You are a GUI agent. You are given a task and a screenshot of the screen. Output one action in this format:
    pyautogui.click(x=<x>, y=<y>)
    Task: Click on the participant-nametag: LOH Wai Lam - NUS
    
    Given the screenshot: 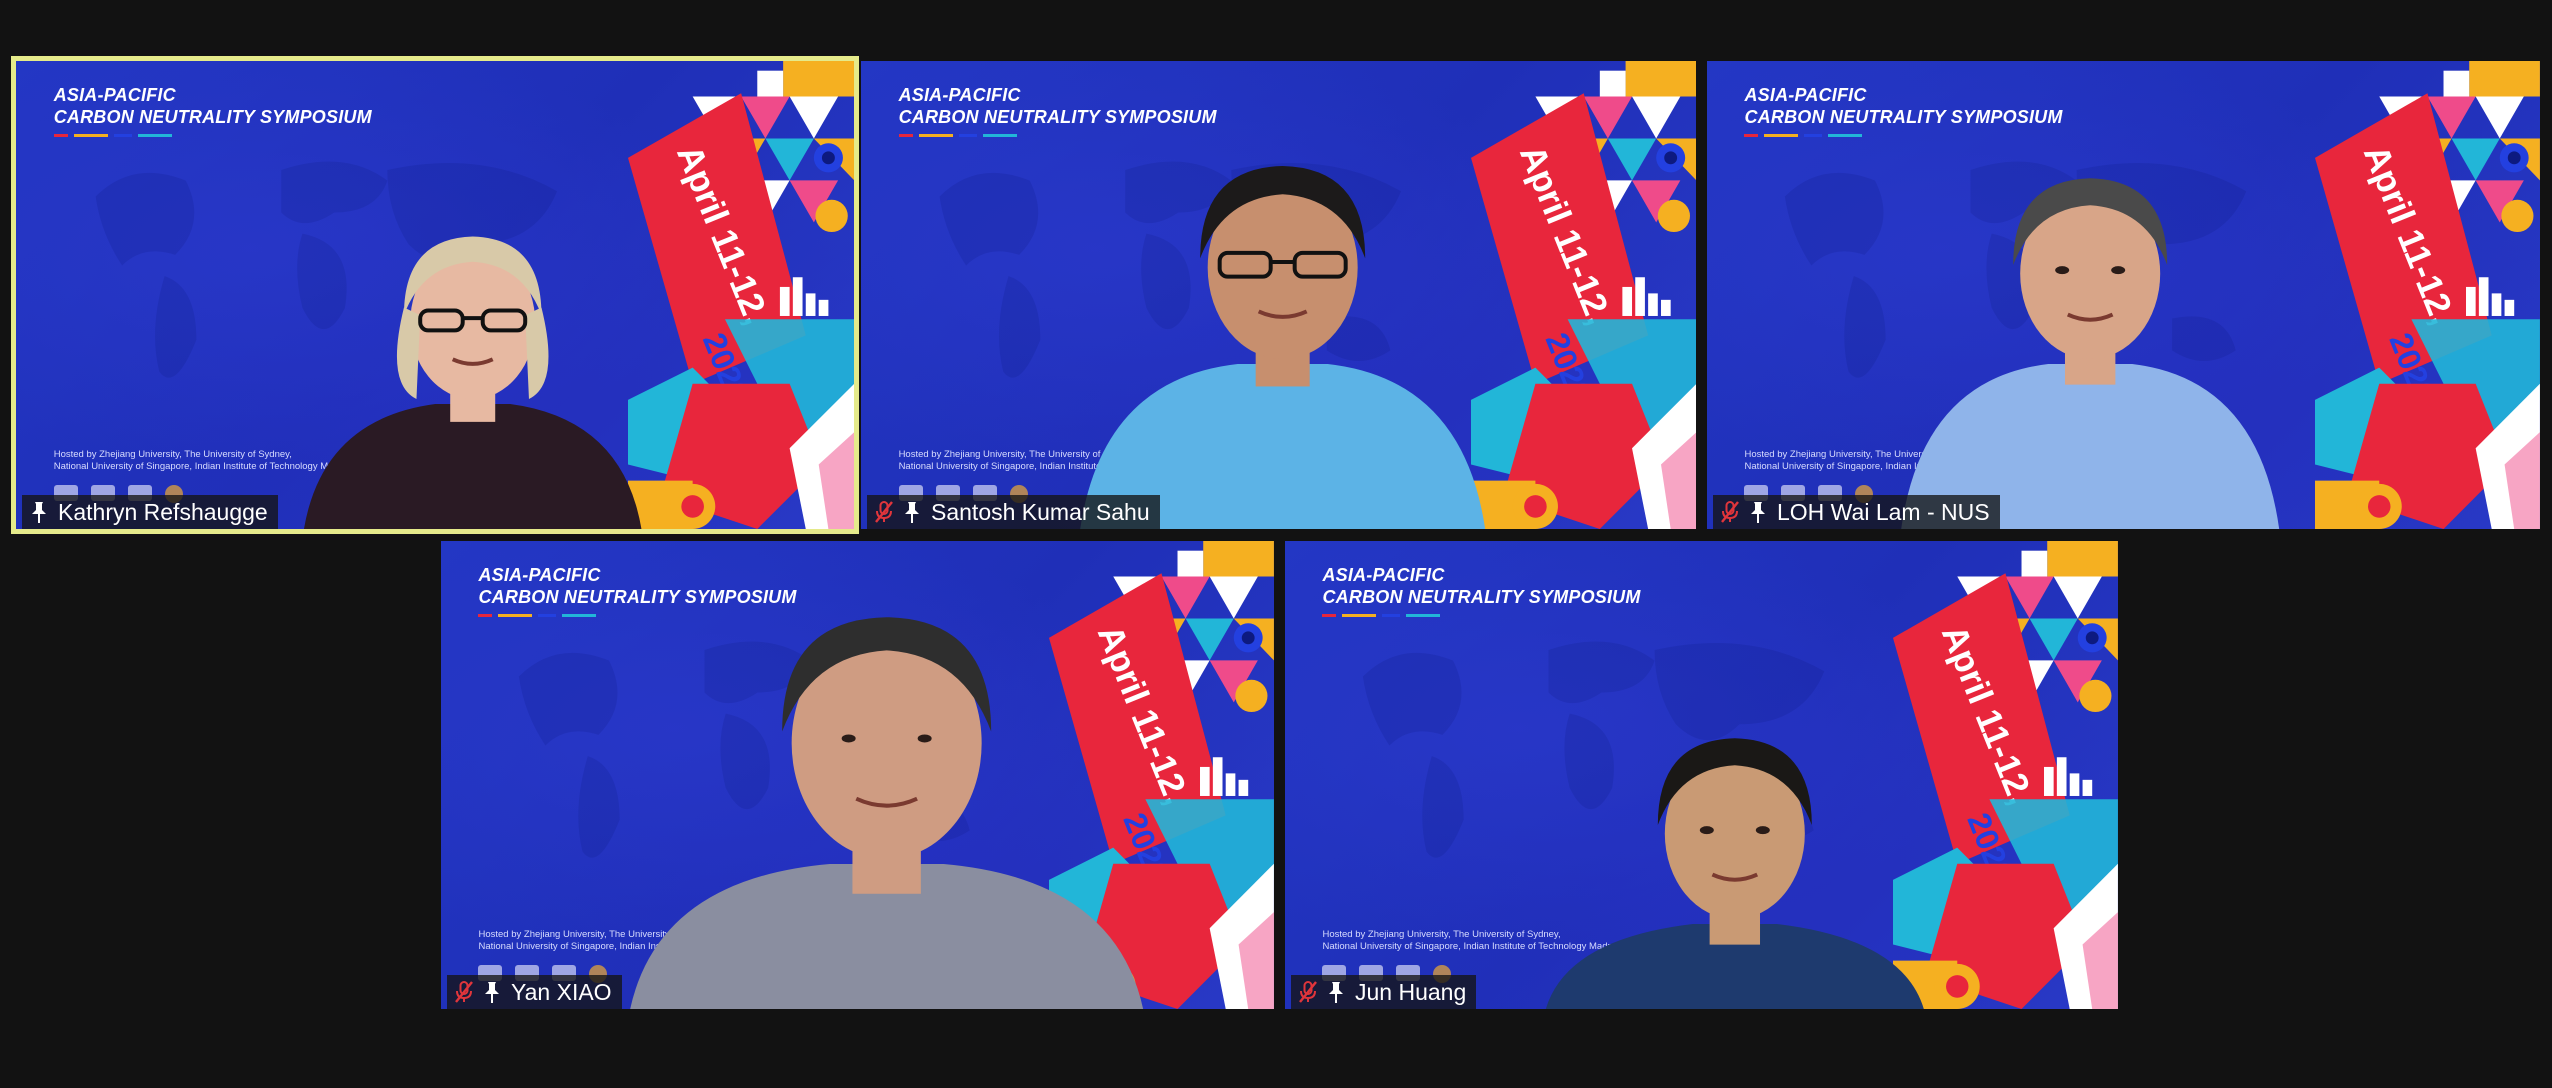 What is the action you would take?
    pyautogui.click(x=1856, y=512)
    